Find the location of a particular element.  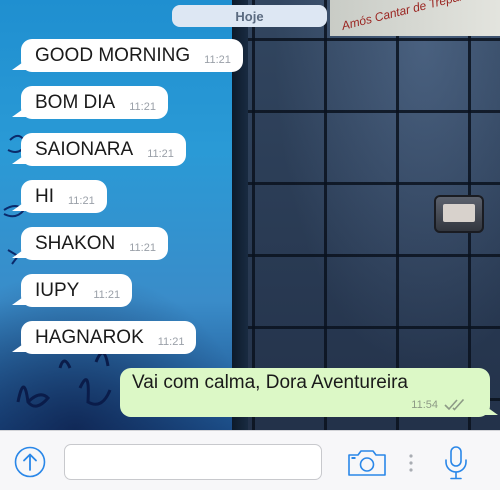

message-time: 11:54 is located at coordinates (424, 405).